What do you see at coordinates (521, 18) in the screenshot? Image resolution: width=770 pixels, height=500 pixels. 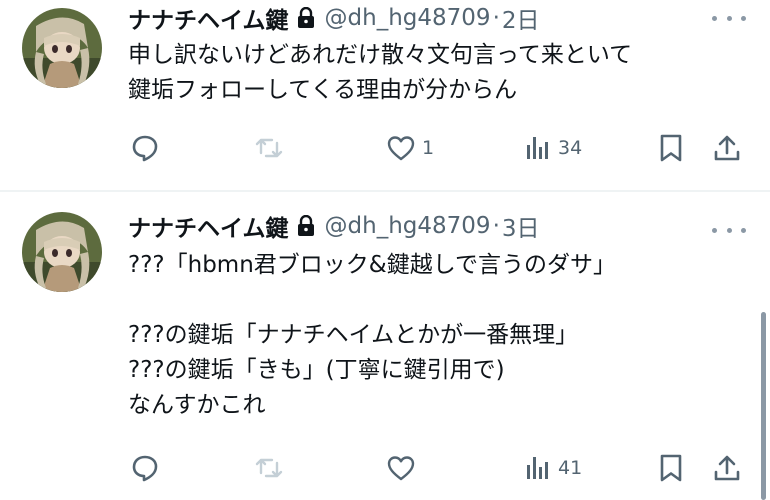 I see `timestamp: 2日` at bounding box center [521, 18].